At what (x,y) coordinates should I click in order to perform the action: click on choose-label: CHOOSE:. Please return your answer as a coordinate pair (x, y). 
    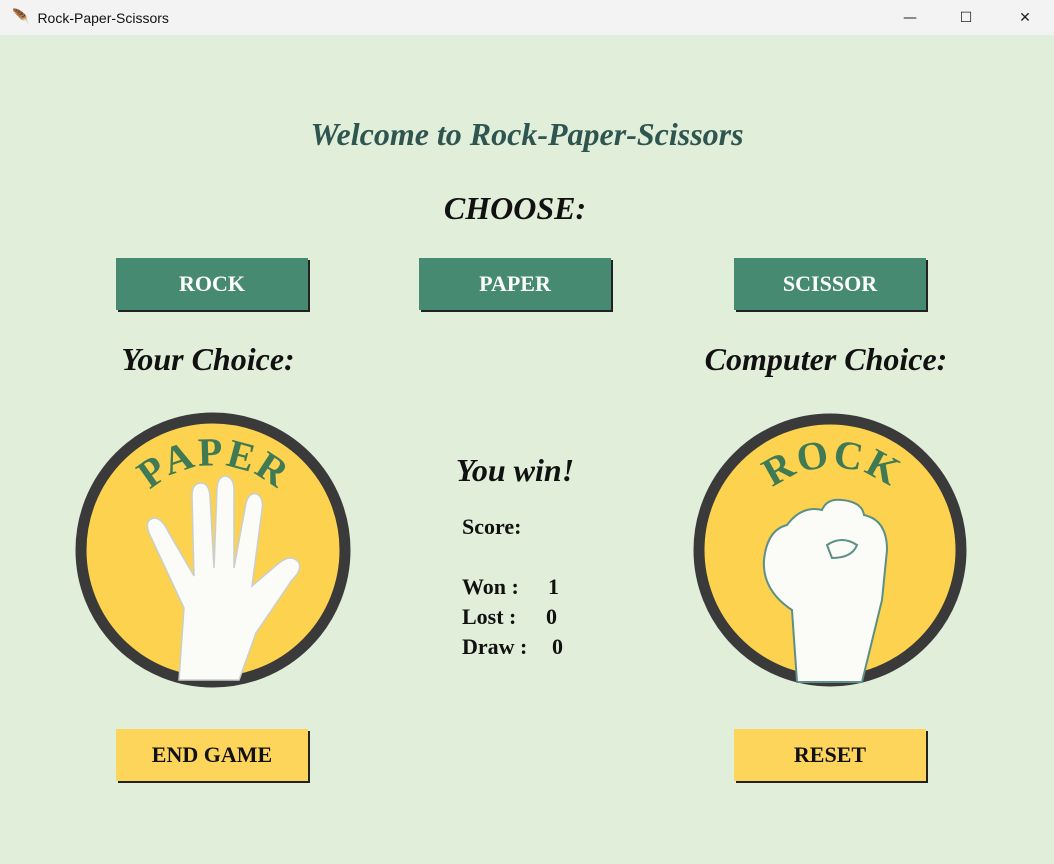
    Looking at the image, I should click on (515, 208).